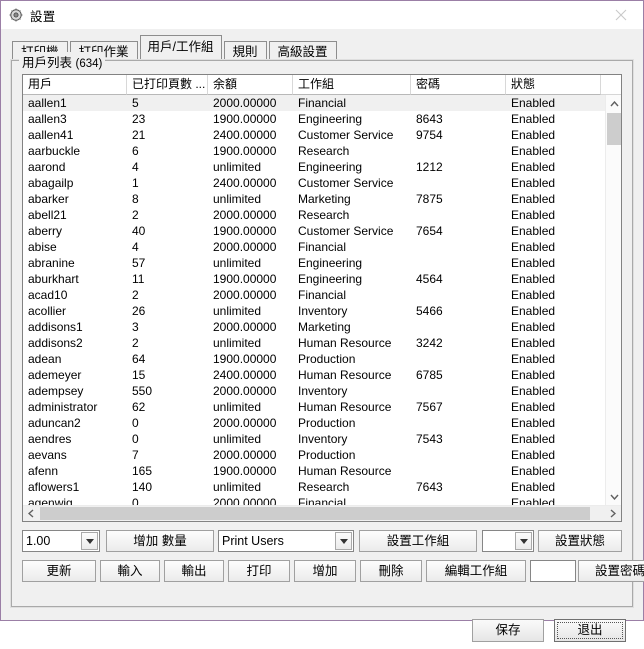 The width and height of the screenshot is (644, 649). Describe the element at coordinates (45, 231) in the screenshot. I see `table-cell: aberry` at that location.